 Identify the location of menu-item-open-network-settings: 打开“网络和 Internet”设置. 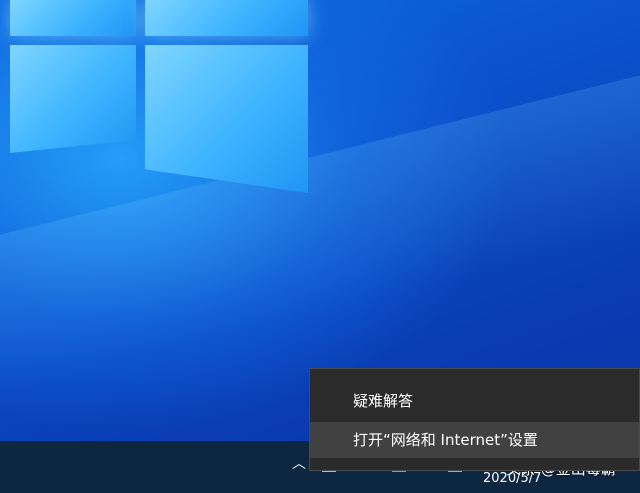
(474, 440).